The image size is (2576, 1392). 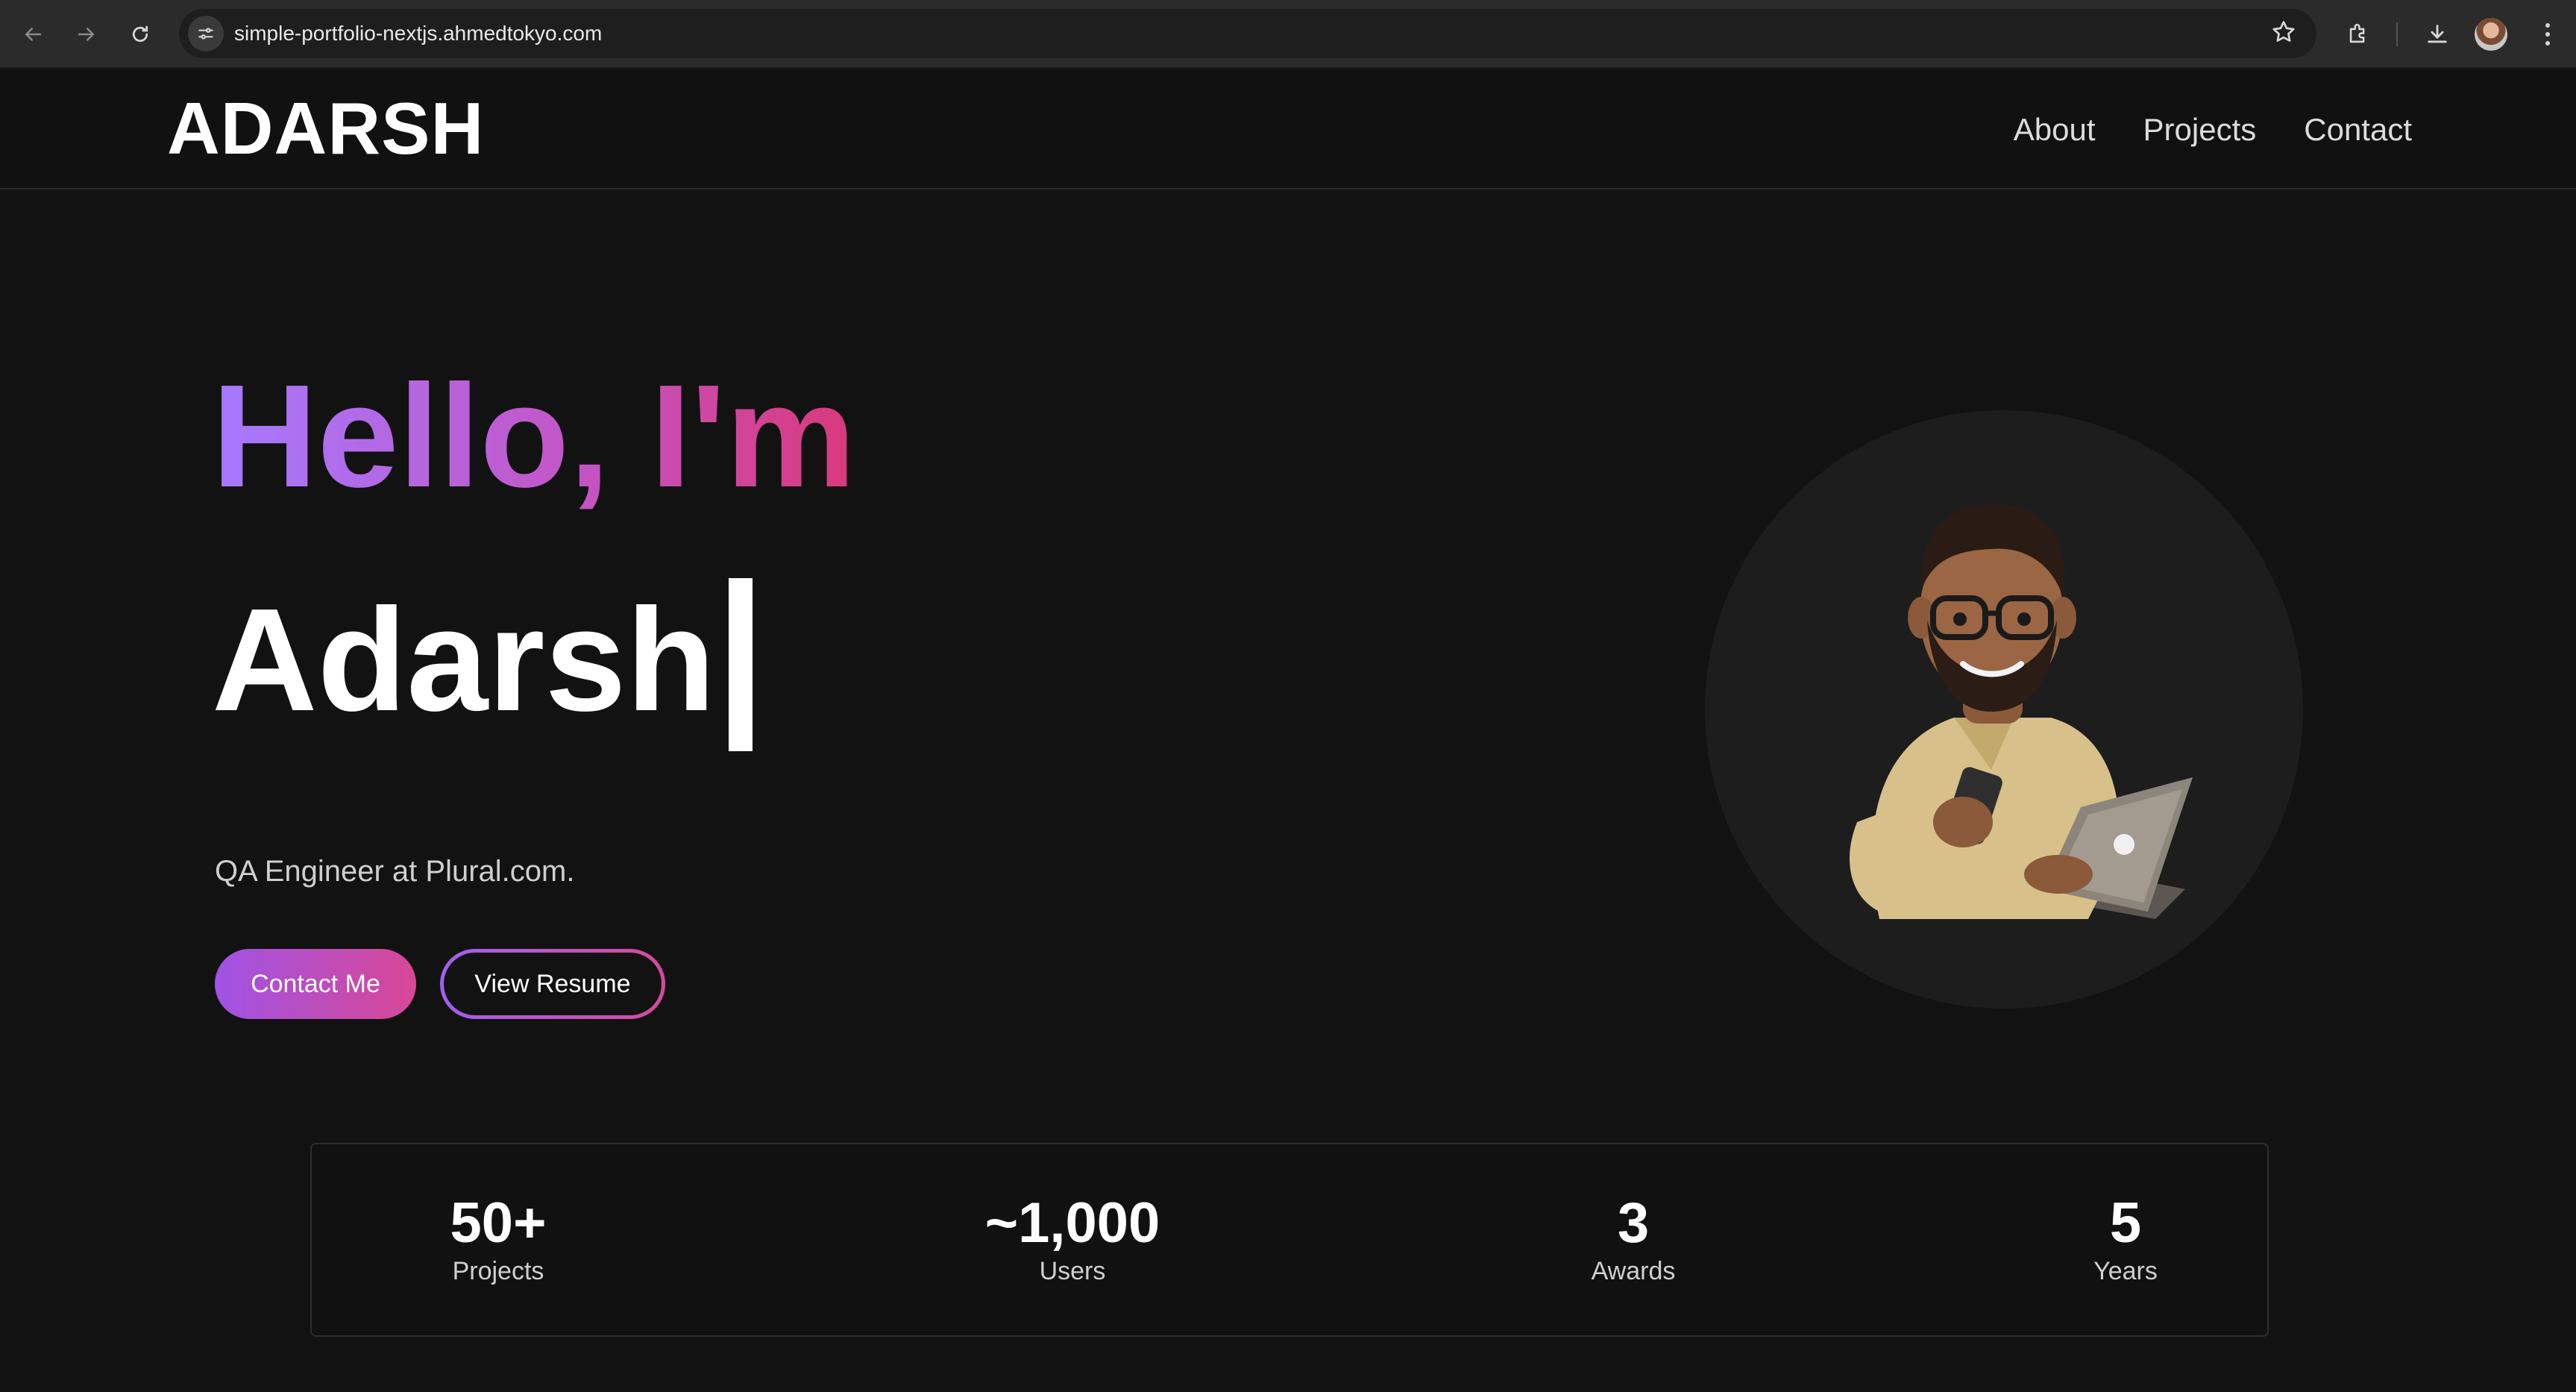 What do you see at coordinates (206, 33) in the screenshot?
I see `site-settings-icon` at bounding box center [206, 33].